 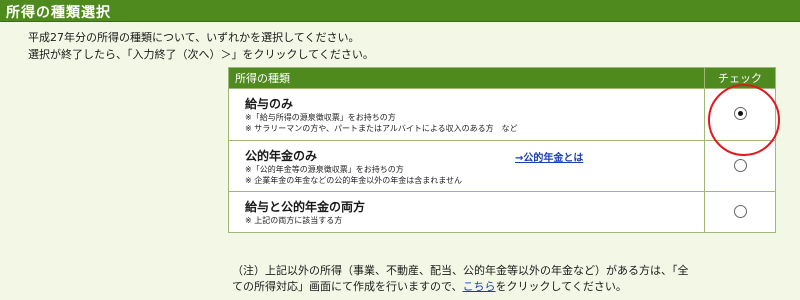 What do you see at coordinates (281, 156) in the screenshot?
I see `income-type-name: 公的年金のみ` at bounding box center [281, 156].